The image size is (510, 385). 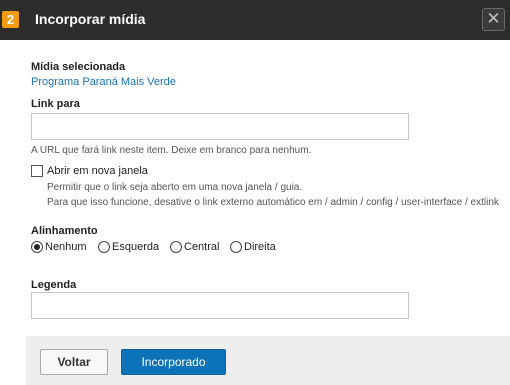 What do you see at coordinates (74, 362) in the screenshot?
I see `back-button: Voltar` at bounding box center [74, 362].